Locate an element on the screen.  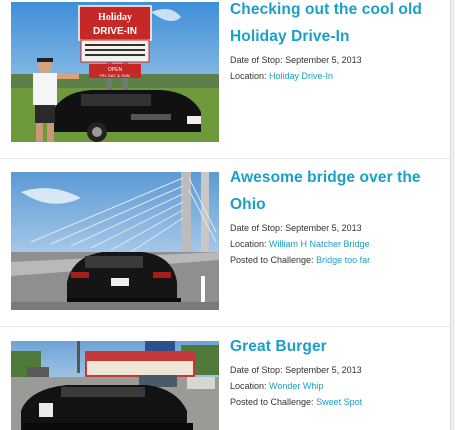
location-link: William H Natcher Bridge is located at coordinates (319, 244).